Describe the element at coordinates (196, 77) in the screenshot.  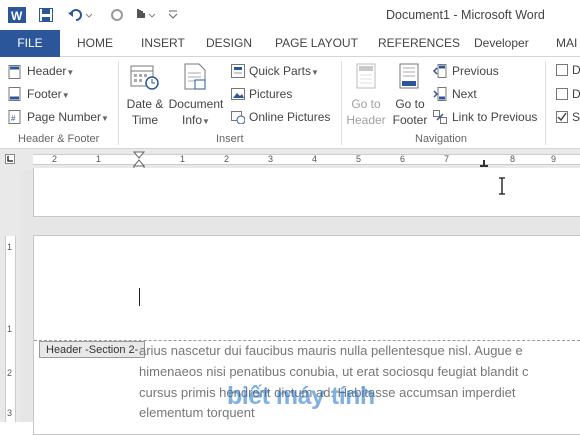
I see `document-info-icon` at that location.